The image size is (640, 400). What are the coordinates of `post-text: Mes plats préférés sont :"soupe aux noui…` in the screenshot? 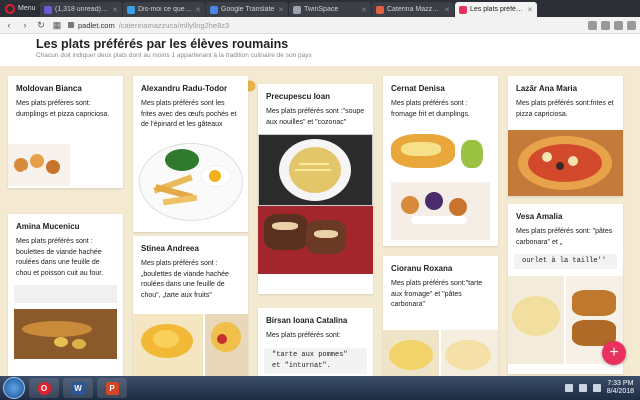 It's located at (315, 117).